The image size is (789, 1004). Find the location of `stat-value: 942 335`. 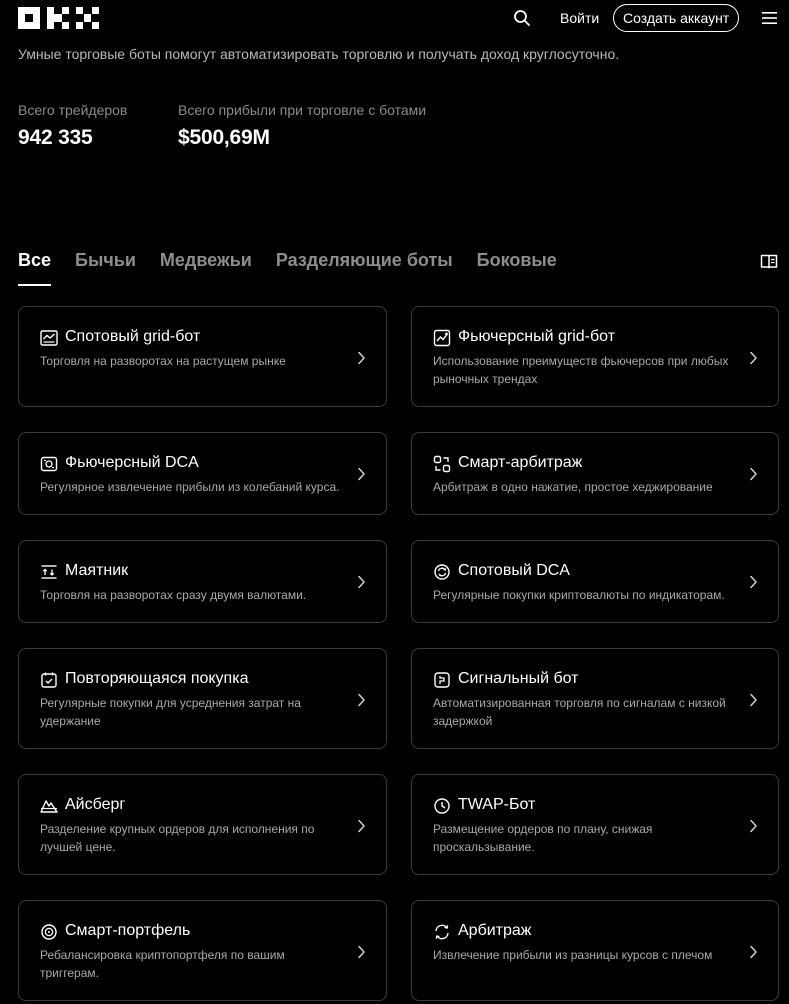

stat-value: 942 335 is located at coordinates (55, 137).